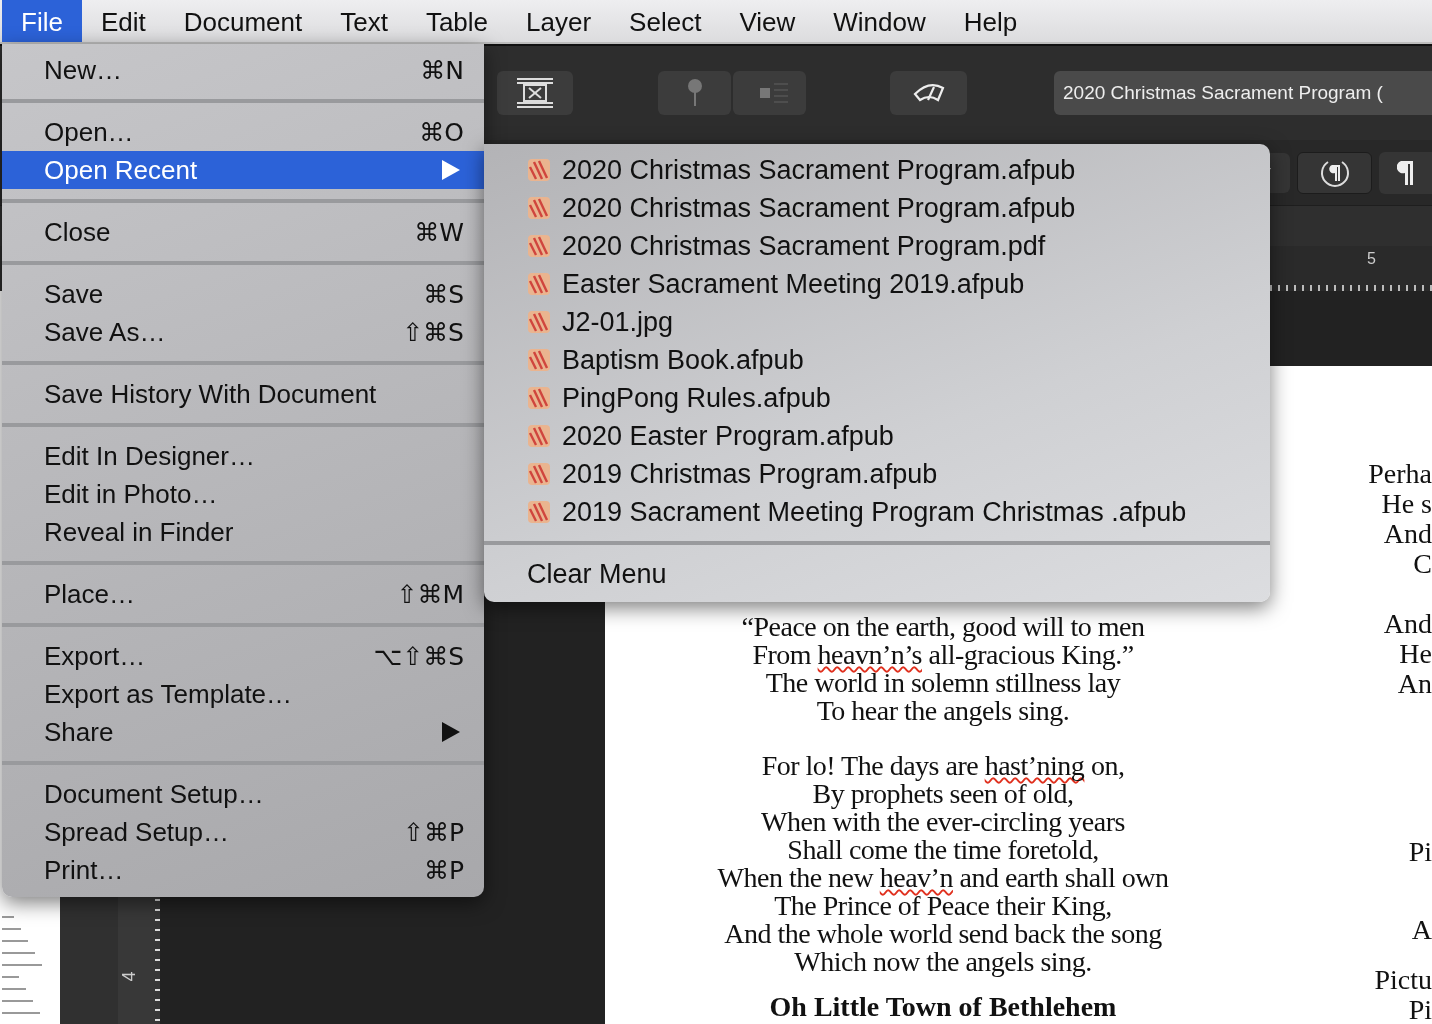 The image size is (1432, 1024). What do you see at coordinates (243, 532) in the screenshot?
I see `menu-item: Reveal in Finder` at bounding box center [243, 532].